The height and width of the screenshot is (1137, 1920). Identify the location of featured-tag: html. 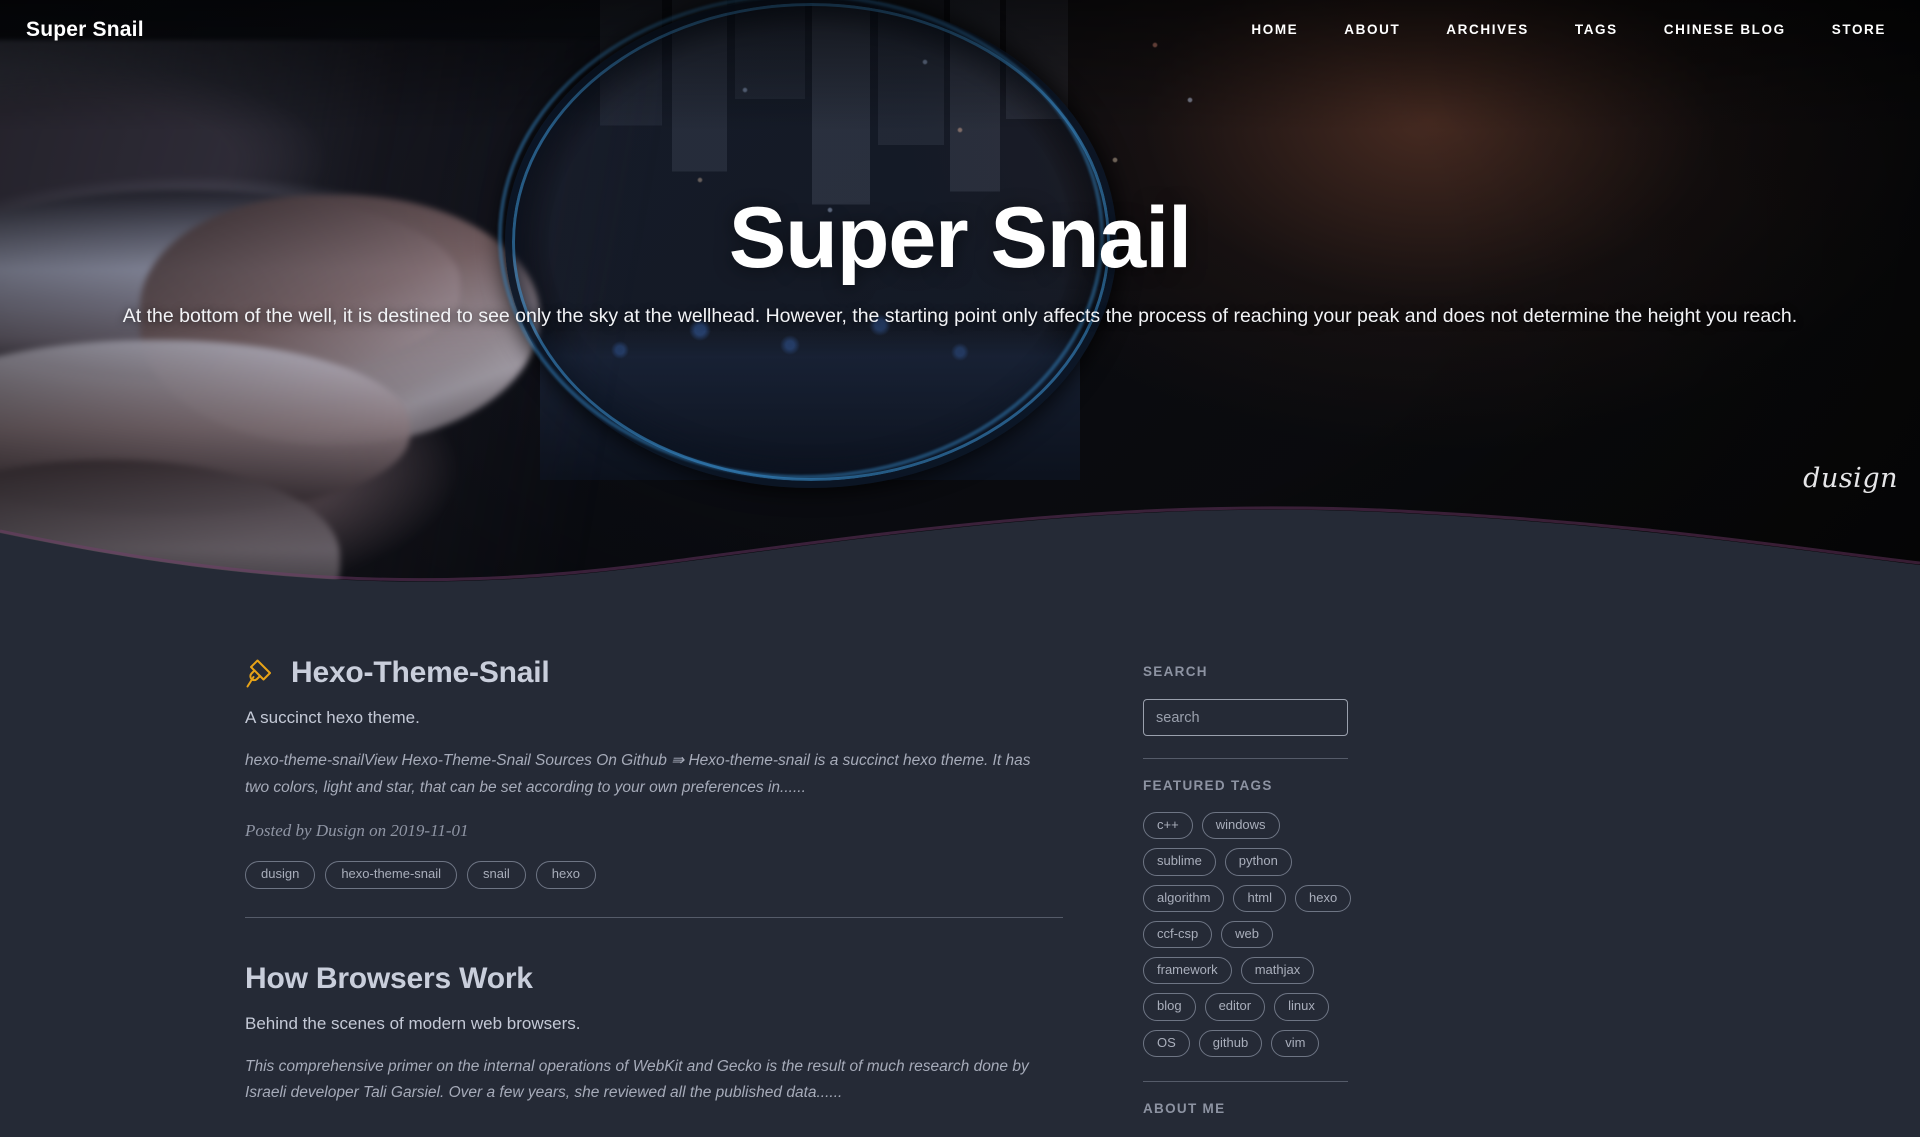
(1260, 898).